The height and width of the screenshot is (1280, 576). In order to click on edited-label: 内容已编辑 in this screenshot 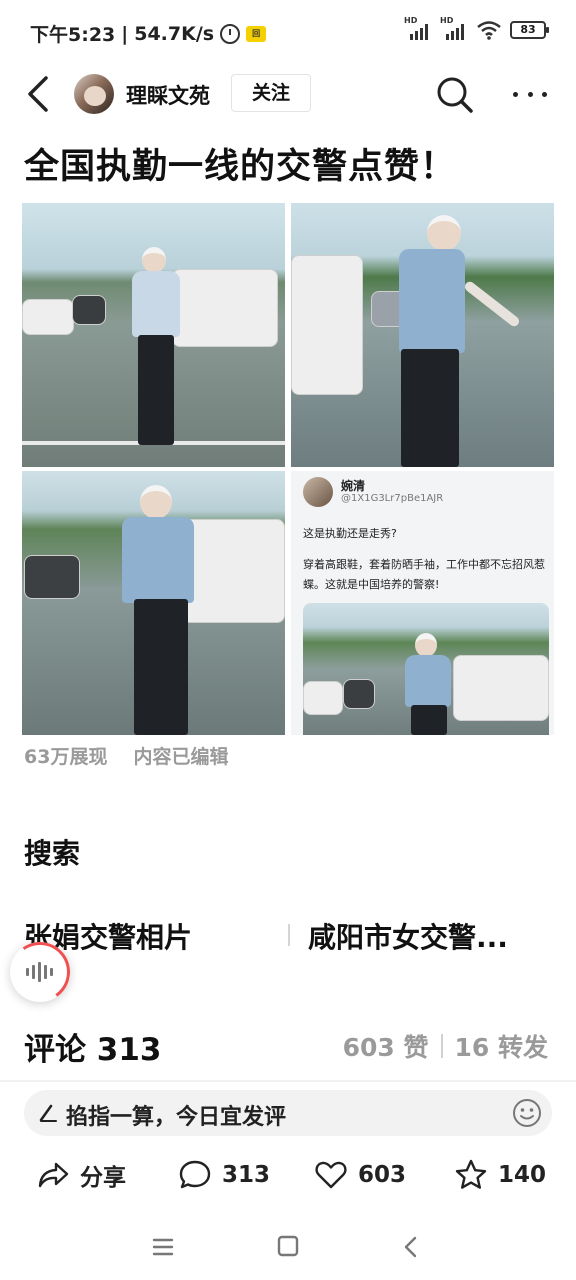, I will do `click(181, 757)`.